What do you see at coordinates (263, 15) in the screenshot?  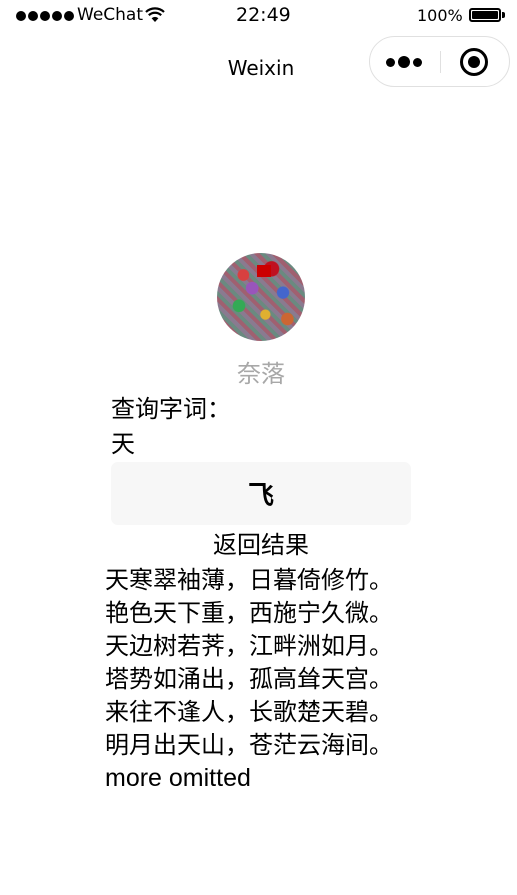 I see `status-time: 22:49` at bounding box center [263, 15].